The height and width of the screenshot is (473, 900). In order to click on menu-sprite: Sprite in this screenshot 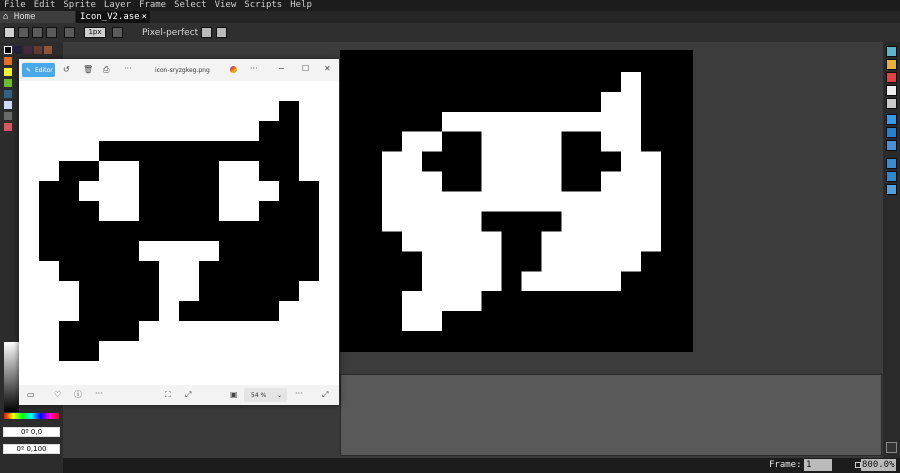, I will do `click(79, 5)`.